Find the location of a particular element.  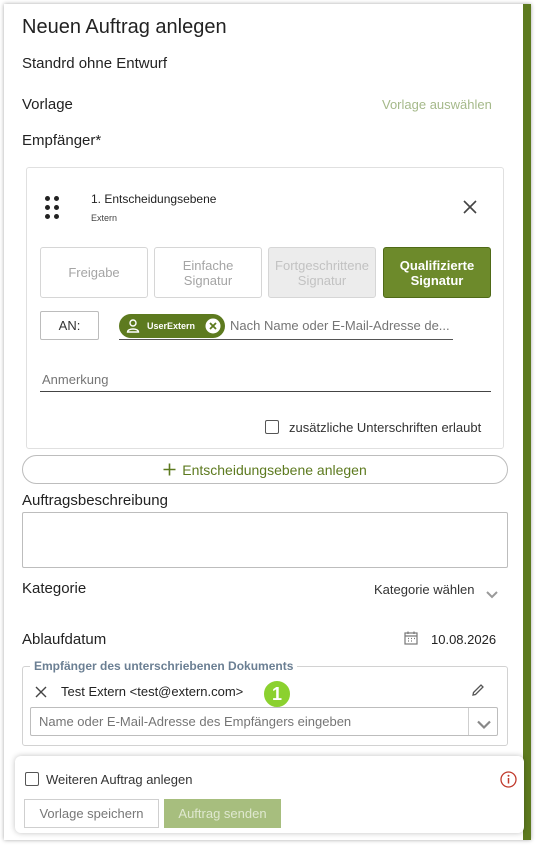

calendar-icon is located at coordinates (412, 638).